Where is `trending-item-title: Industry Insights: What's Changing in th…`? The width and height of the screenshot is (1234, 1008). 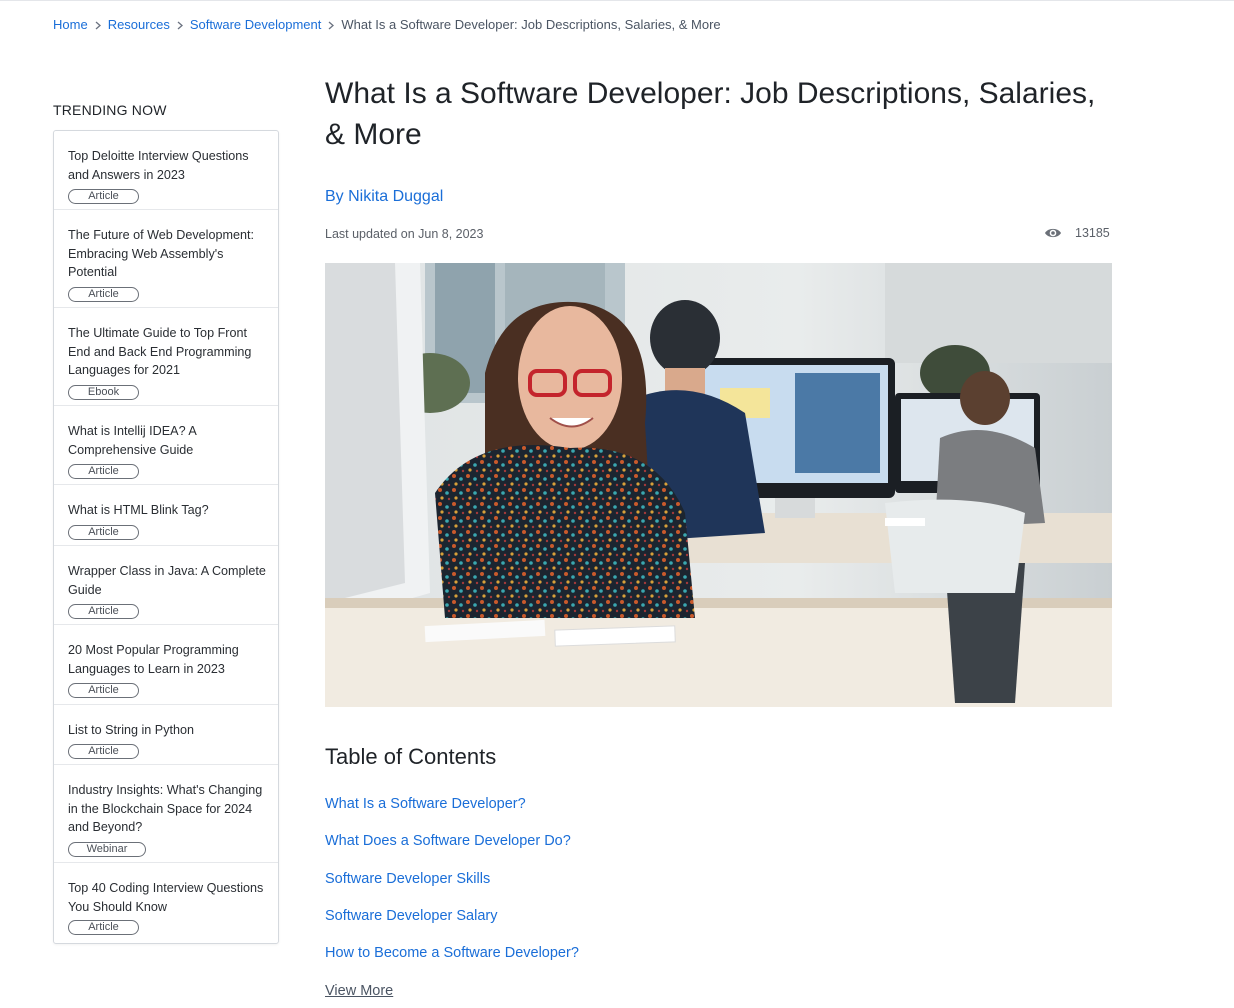
trending-item-title: Industry Insights: What's Changing in th… is located at coordinates (168, 809).